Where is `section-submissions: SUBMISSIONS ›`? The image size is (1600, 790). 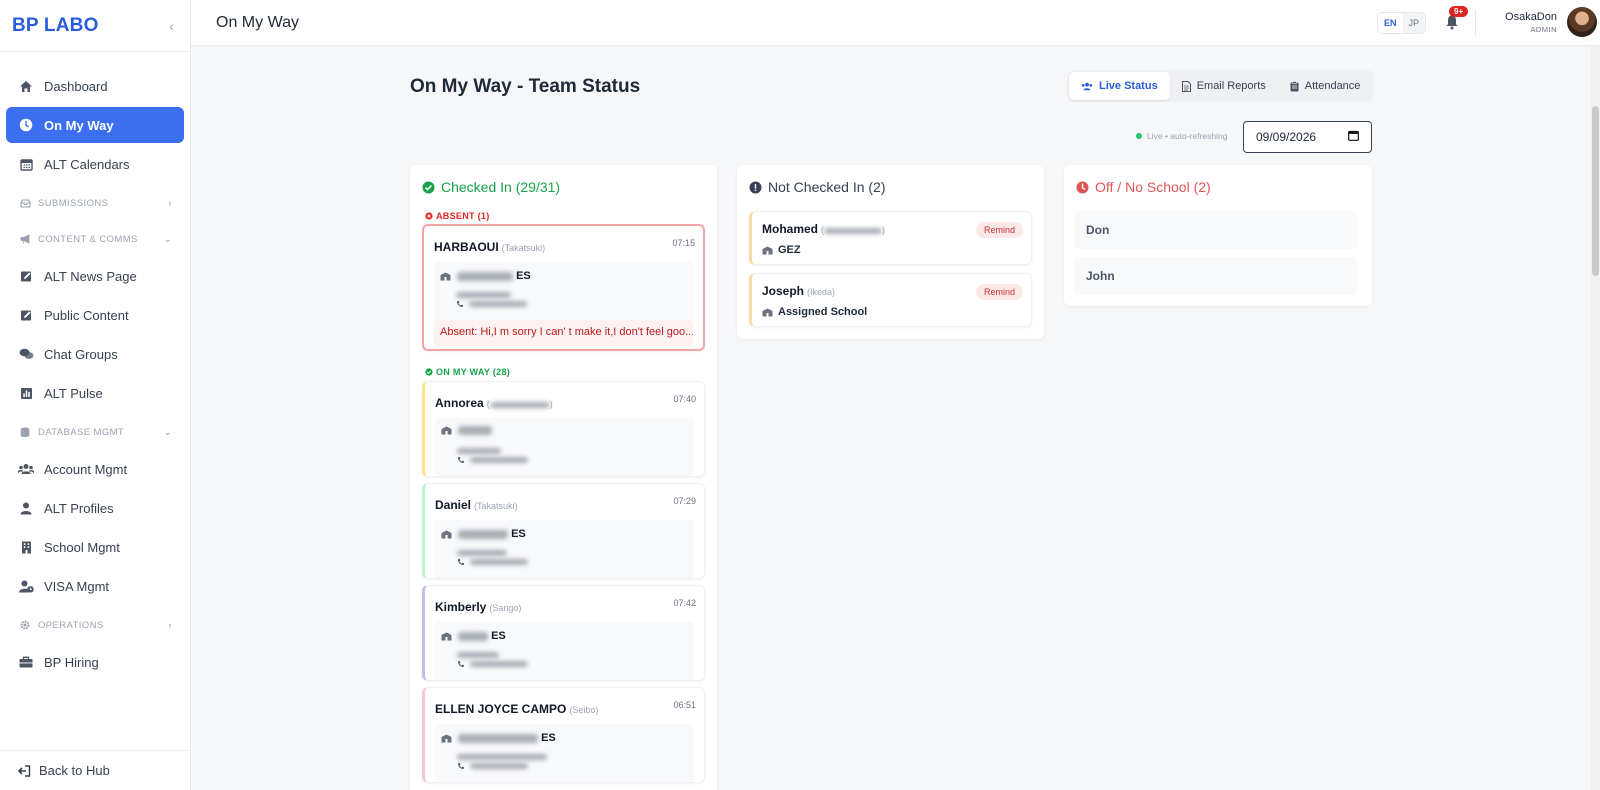
section-submissions: SUBMISSIONS › is located at coordinates (95, 203).